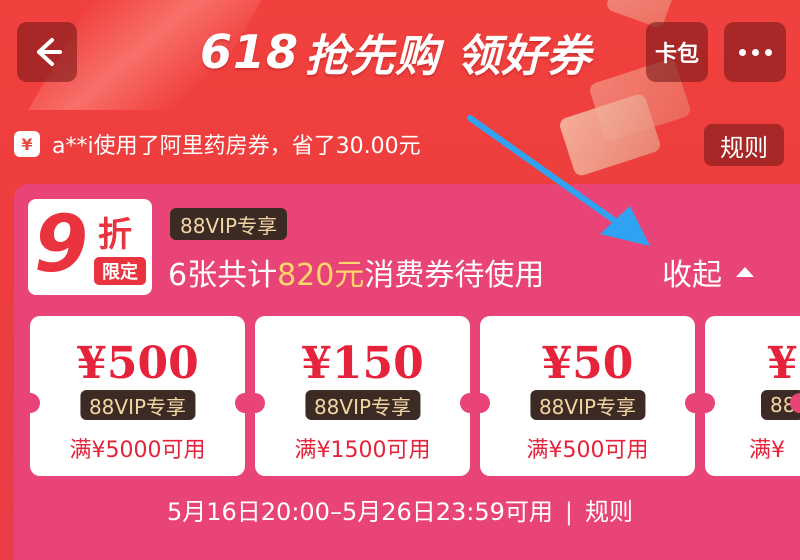 The width and height of the screenshot is (800, 560). I want to click on vip-exclusive-tag: 88VIP专享, so click(229, 224).